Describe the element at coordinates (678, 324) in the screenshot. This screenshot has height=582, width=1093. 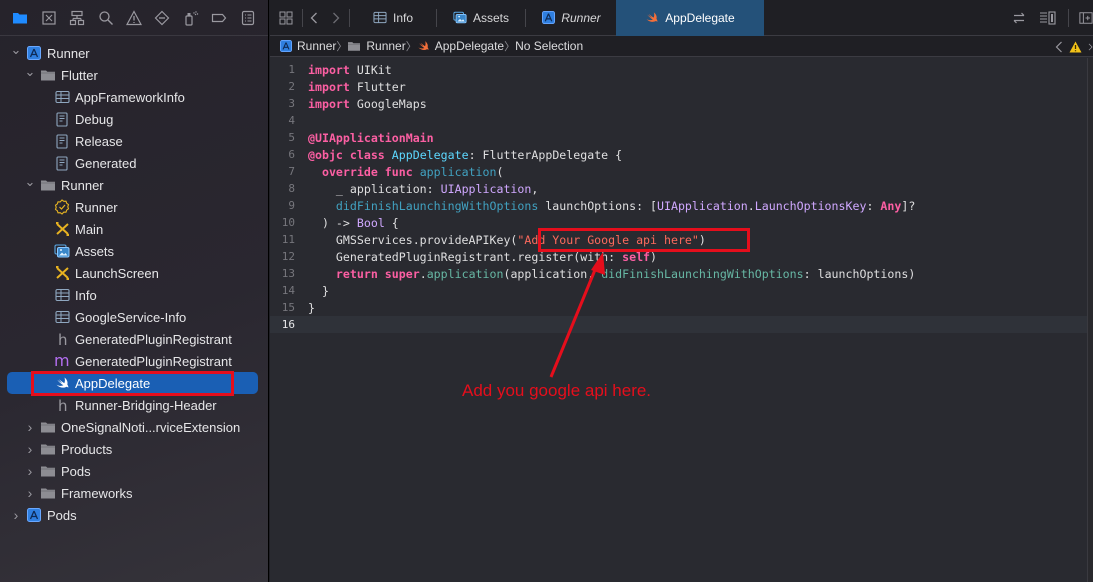
I see `code-line: 16` at that location.